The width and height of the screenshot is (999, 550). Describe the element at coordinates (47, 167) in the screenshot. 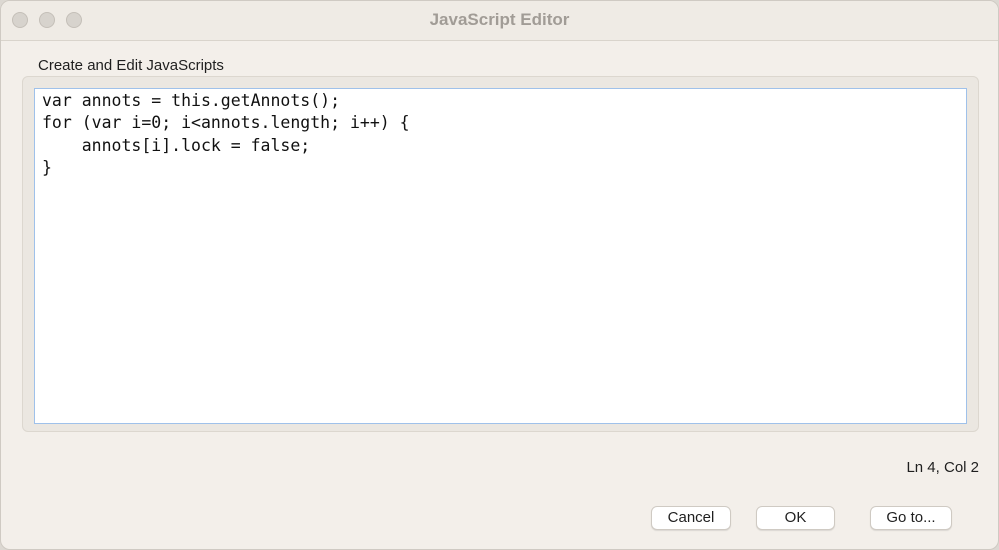

I see `code-line-4: }` at that location.